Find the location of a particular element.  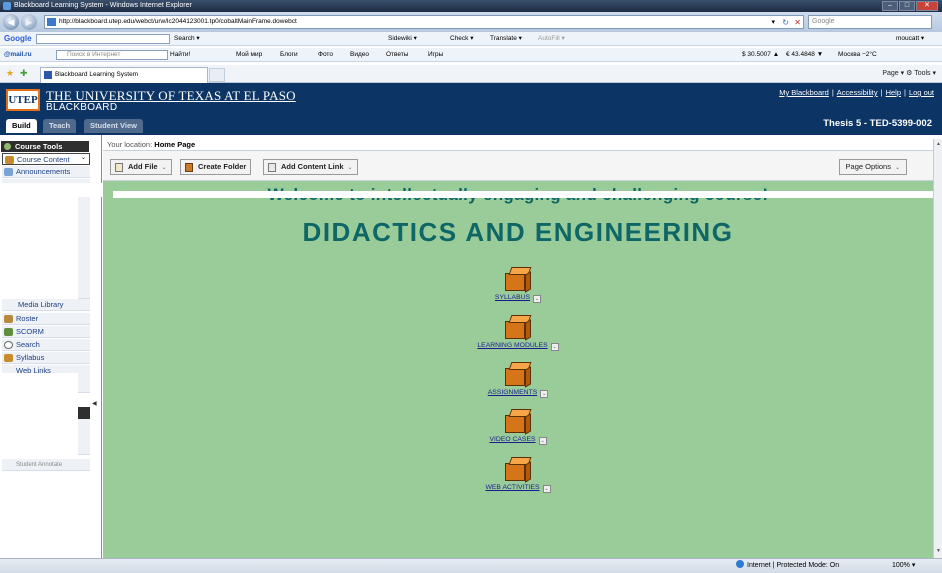

sidebar-item-syllabus: Syllabus is located at coordinates (46, 358).